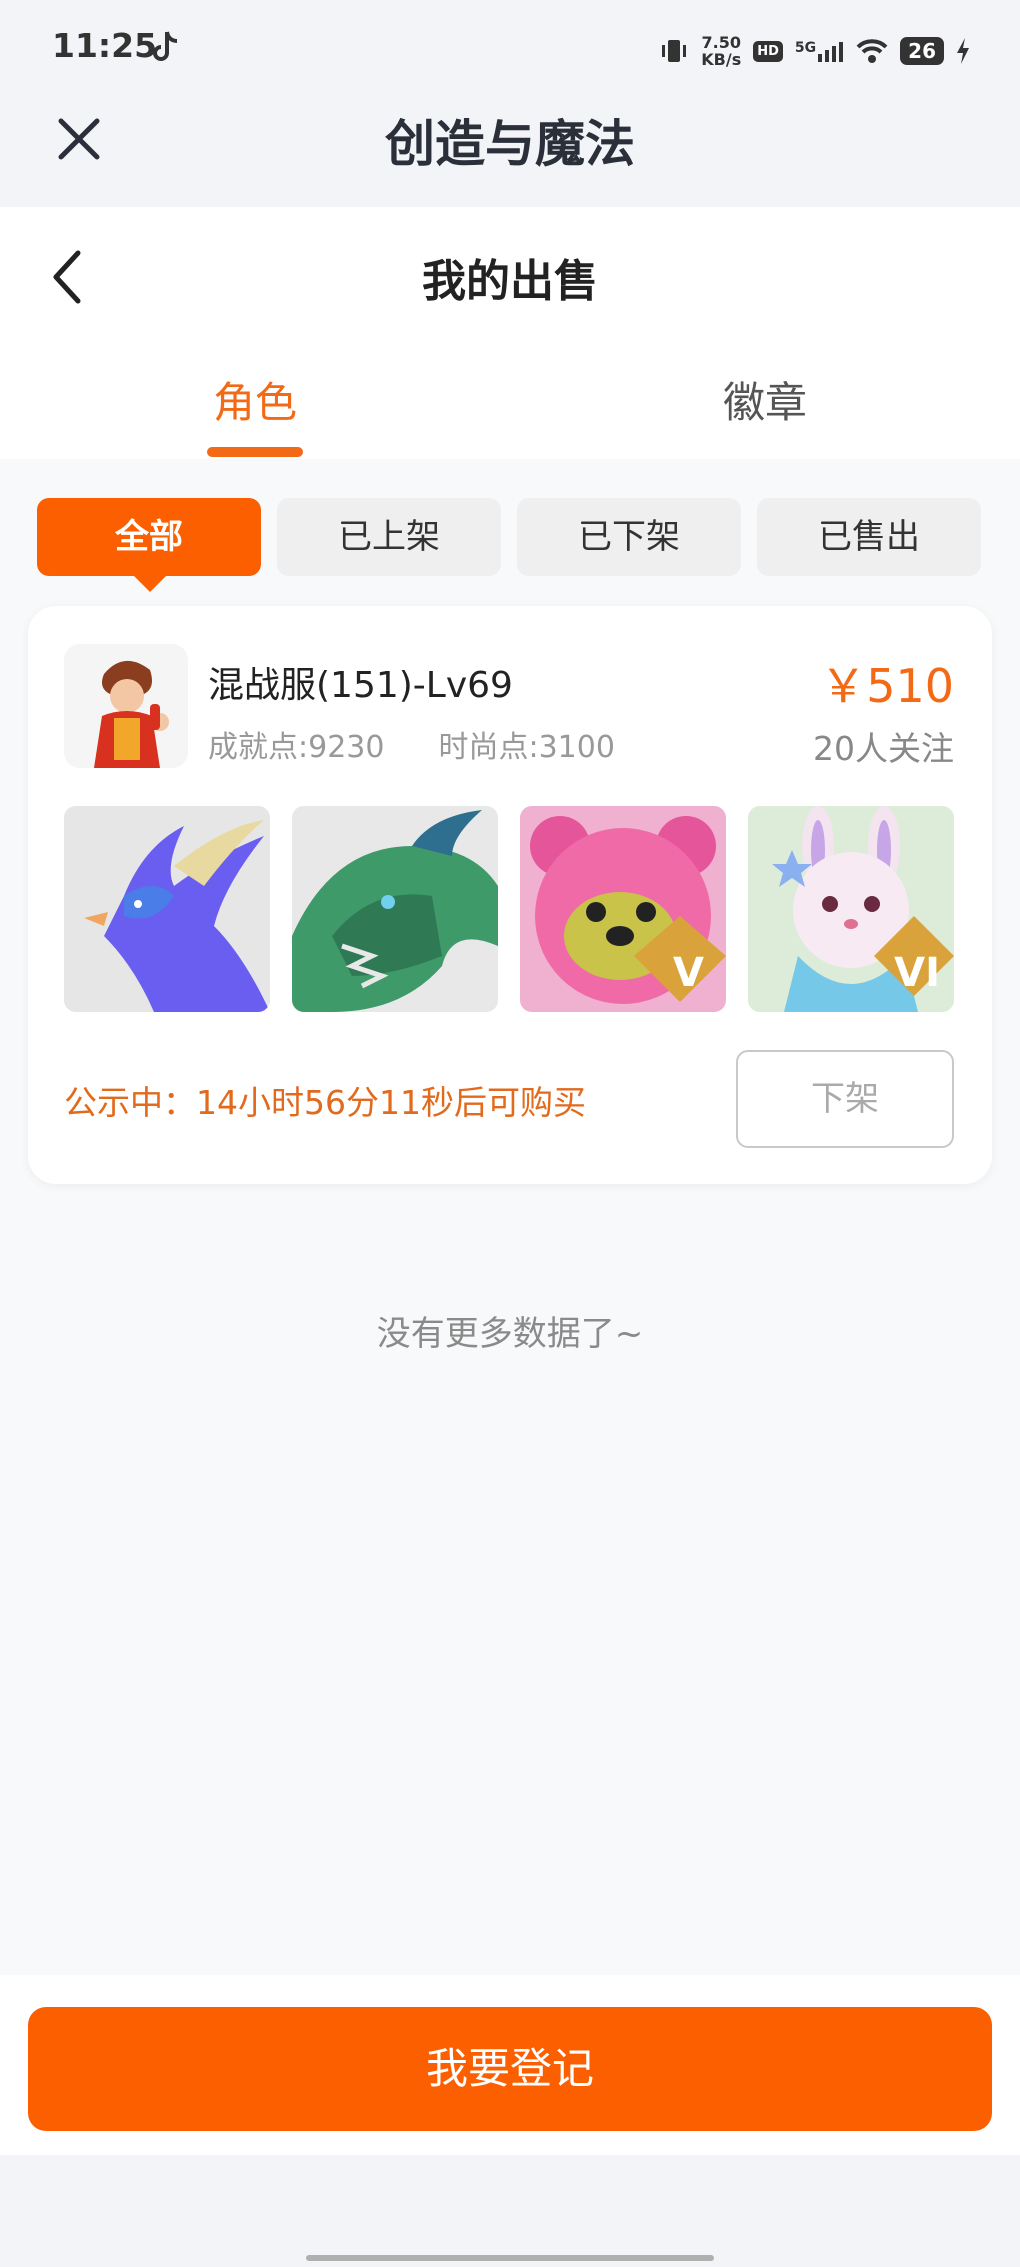 The image size is (1020, 2267). I want to click on bottom-action-bar: 我要登记, so click(510, 2065).